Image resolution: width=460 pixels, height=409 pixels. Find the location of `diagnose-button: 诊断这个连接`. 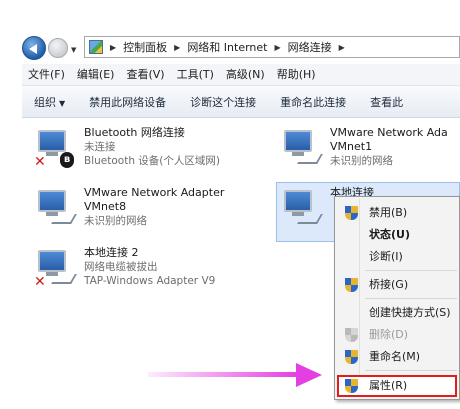

diagnose-button: 诊断这个连接 is located at coordinates (223, 102).